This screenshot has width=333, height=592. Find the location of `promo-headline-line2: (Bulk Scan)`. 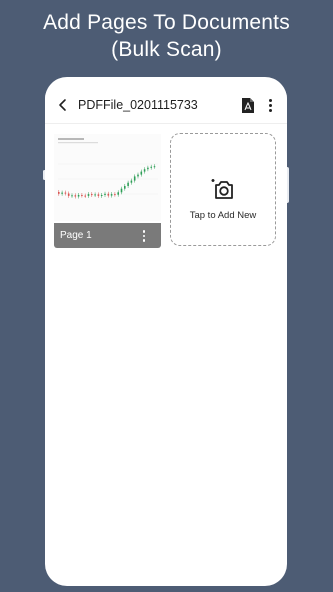

promo-headline-line2: (Bulk Scan) is located at coordinates (166, 49).